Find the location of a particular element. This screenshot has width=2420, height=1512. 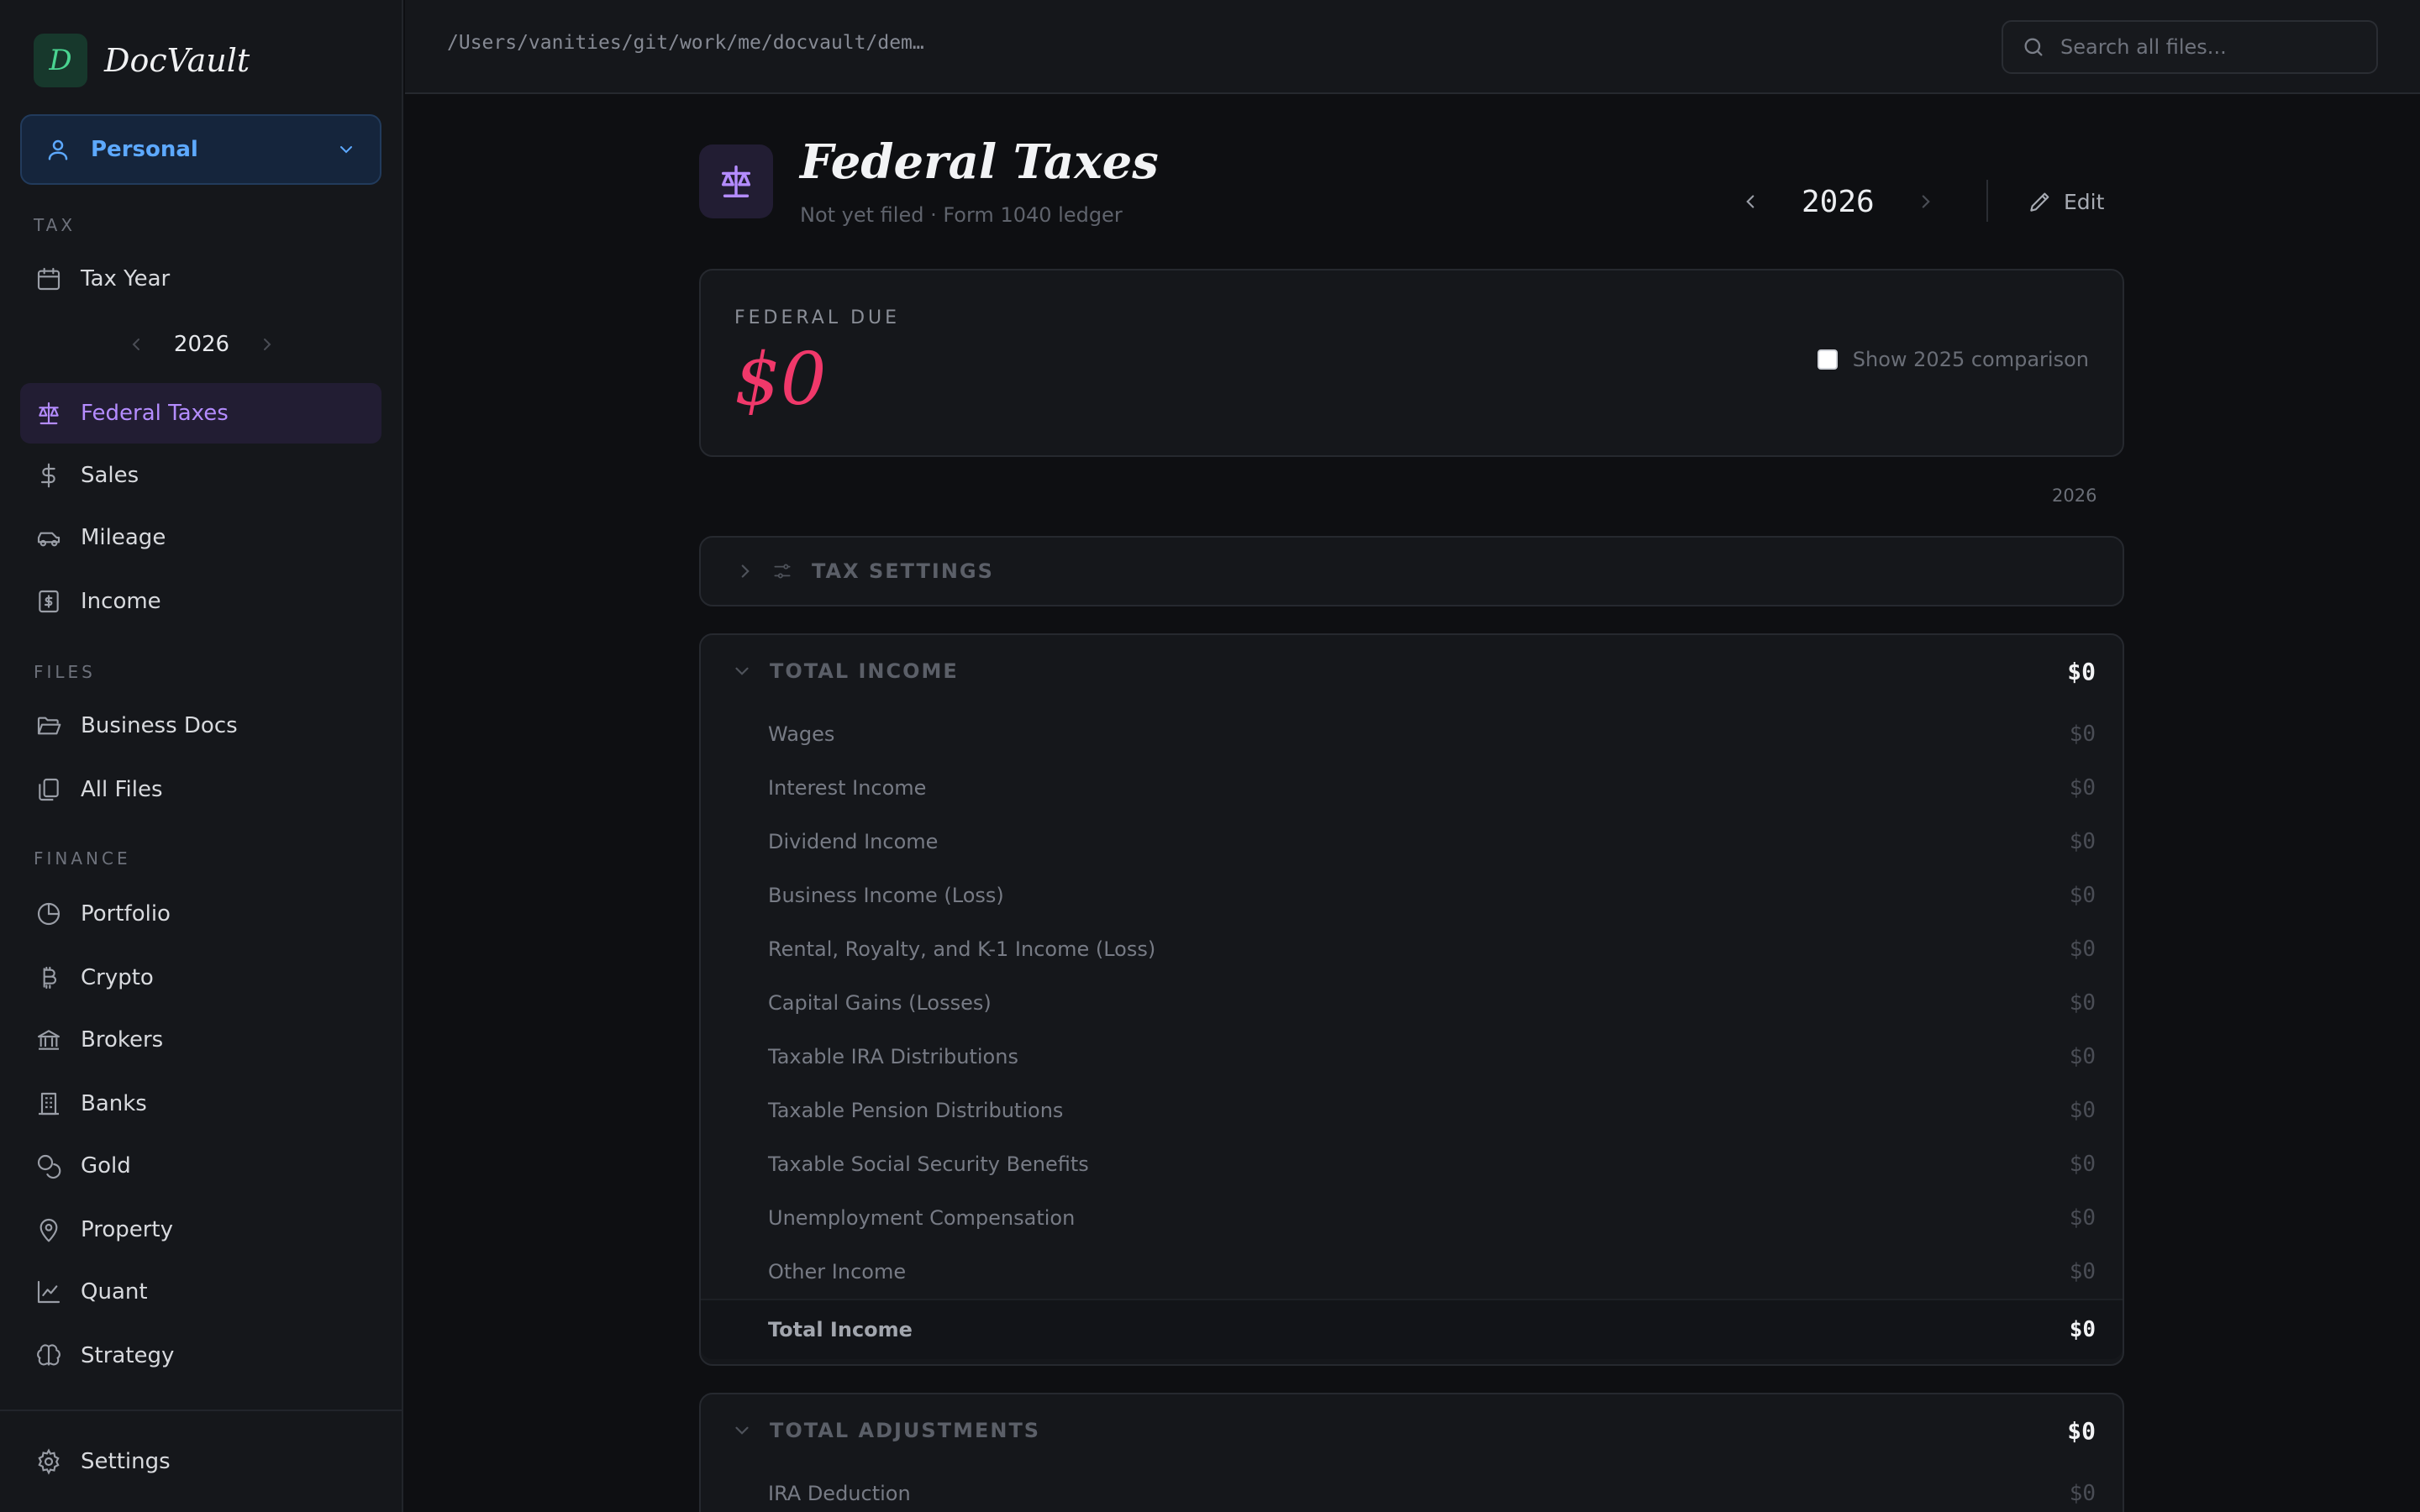

federal-due-value: $0 is located at coordinates (780, 380).